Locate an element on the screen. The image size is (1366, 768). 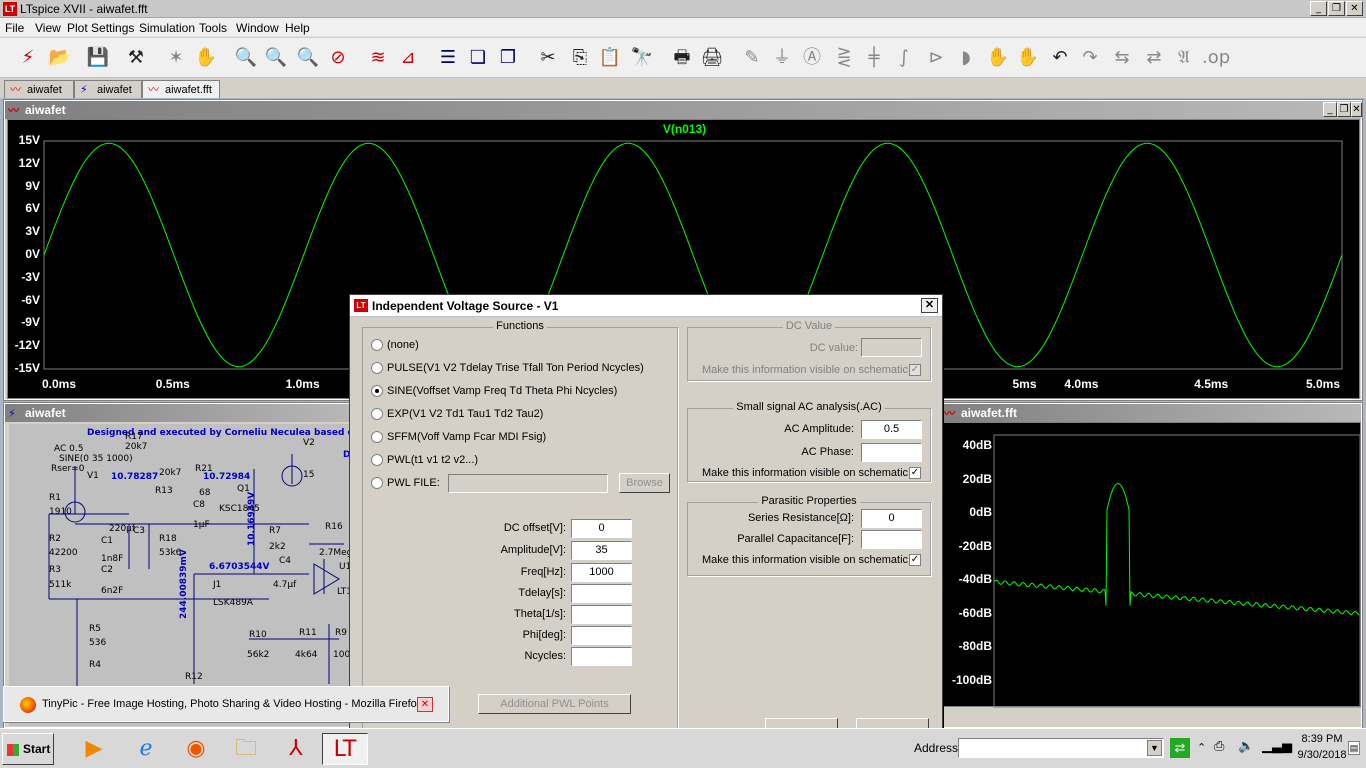
clock-date: 9/30/2018 is located at coordinates (1322, 755).